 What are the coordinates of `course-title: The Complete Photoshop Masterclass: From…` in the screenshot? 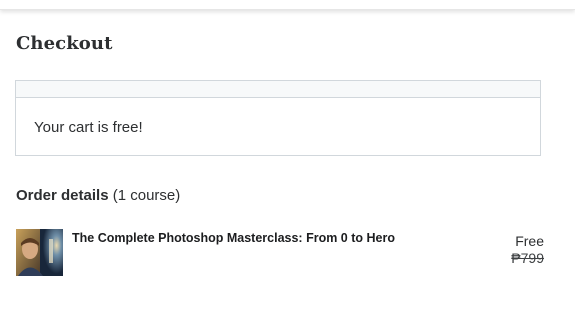 It's located at (233, 238).